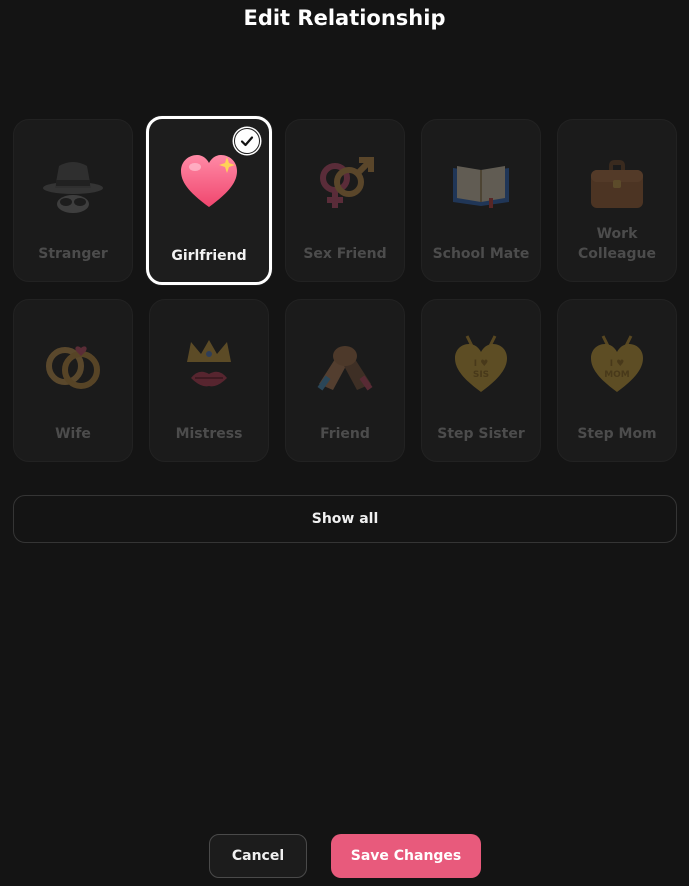 The width and height of the screenshot is (689, 886). What do you see at coordinates (617, 375) in the screenshot?
I see `svg-text: MOM` at bounding box center [617, 375].